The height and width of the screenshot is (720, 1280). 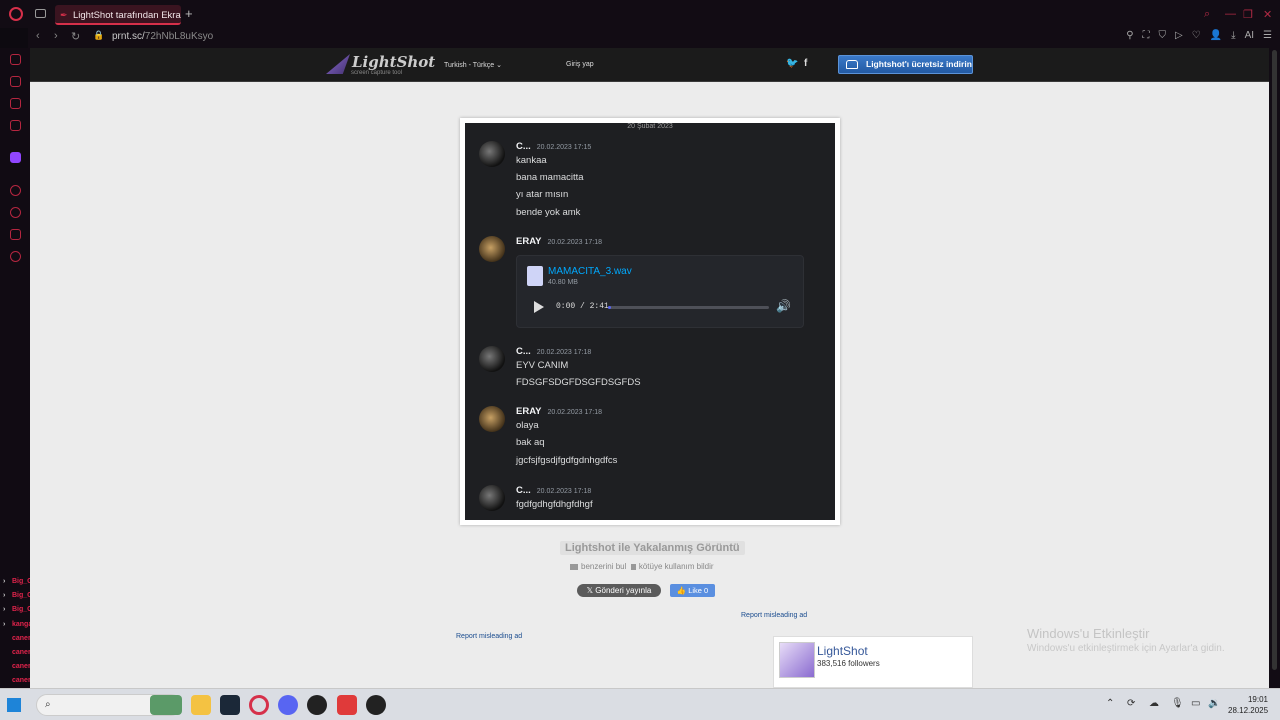 What do you see at coordinates (48, 704) in the screenshot?
I see `search-icon: ⌕` at bounding box center [48, 704].